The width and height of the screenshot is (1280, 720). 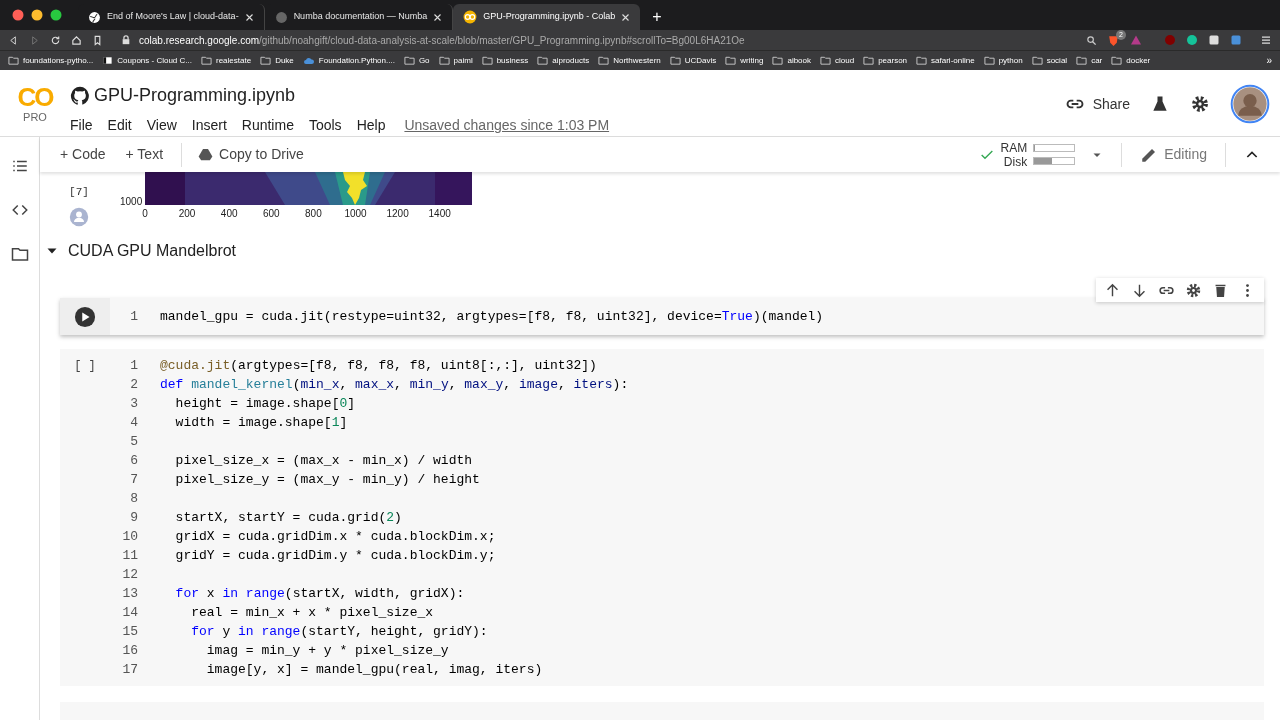 What do you see at coordinates (945, 60) in the screenshot?
I see `bookmark-item: safari-online` at bounding box center [945, 60].